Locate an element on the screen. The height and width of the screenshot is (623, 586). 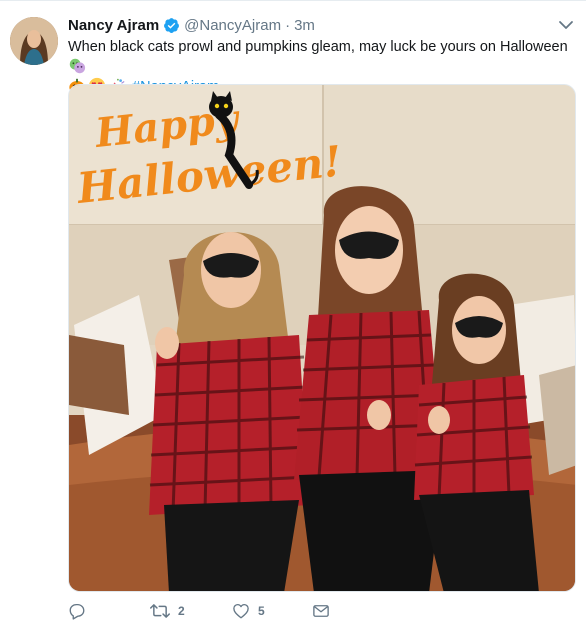
retweet-count: 2 is located at coordinates (181, 611).